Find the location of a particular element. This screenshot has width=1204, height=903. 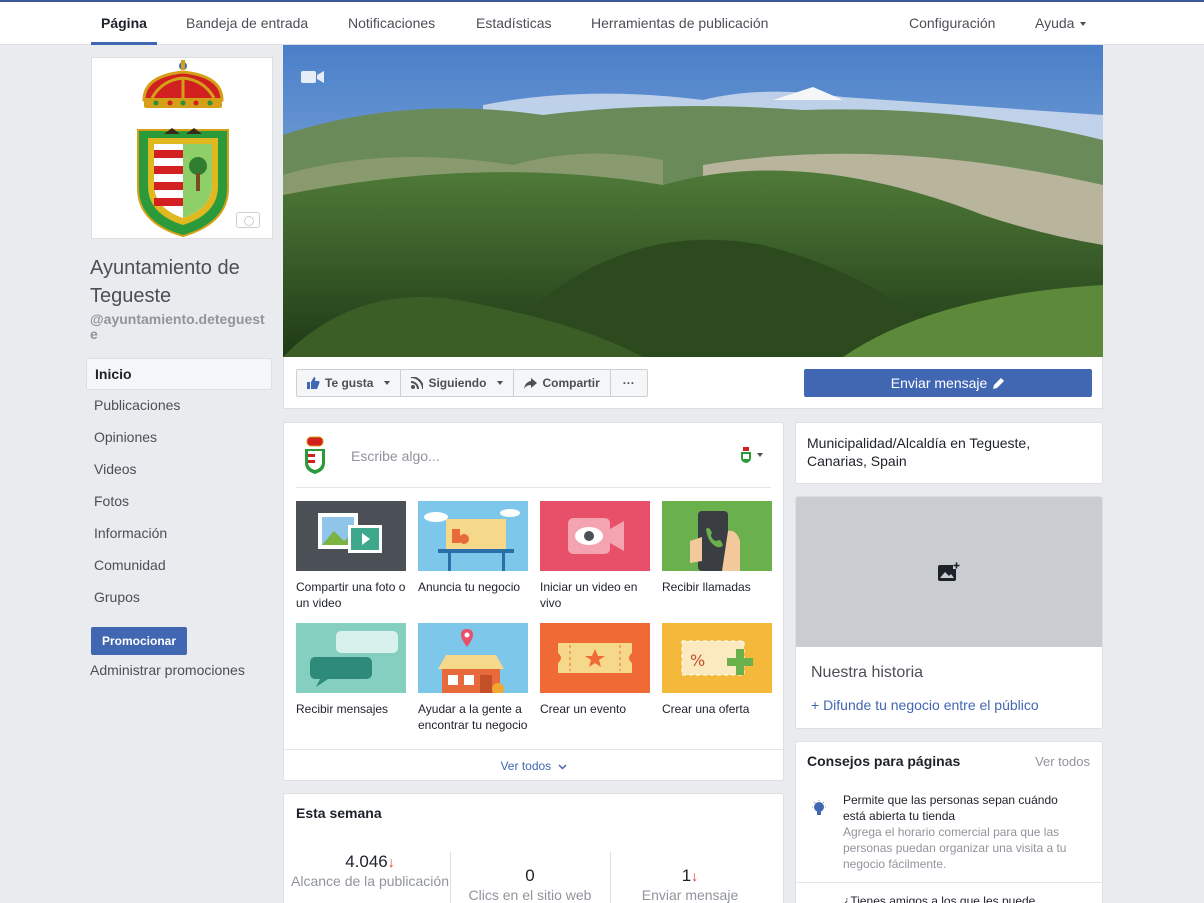

tile-label: Crear una oferta is located at coordinates (706, 709).